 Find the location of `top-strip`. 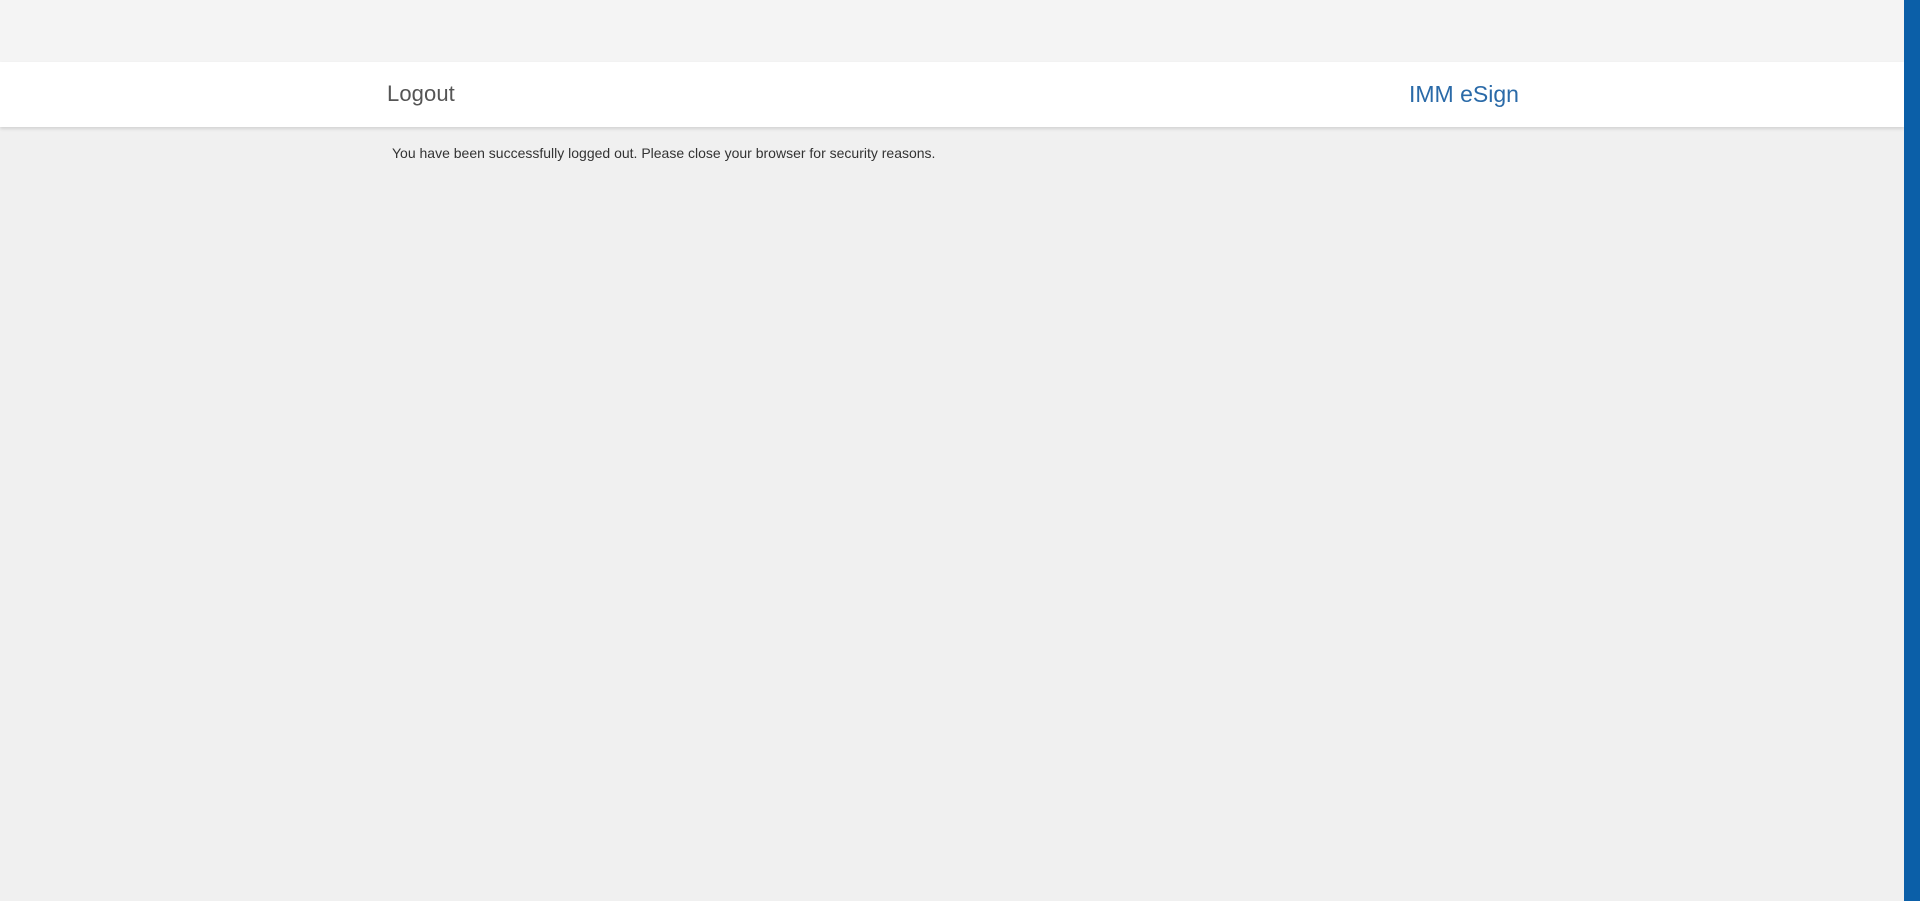

top-strip is located at coordinates (952, 31).